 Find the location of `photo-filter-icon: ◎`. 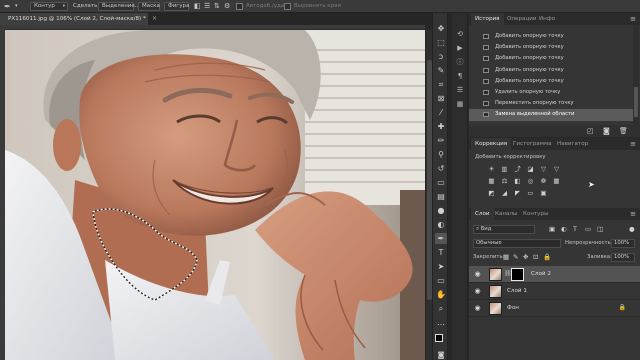

photo-filter-icon: ◎ is located at coordinates (530, 181).